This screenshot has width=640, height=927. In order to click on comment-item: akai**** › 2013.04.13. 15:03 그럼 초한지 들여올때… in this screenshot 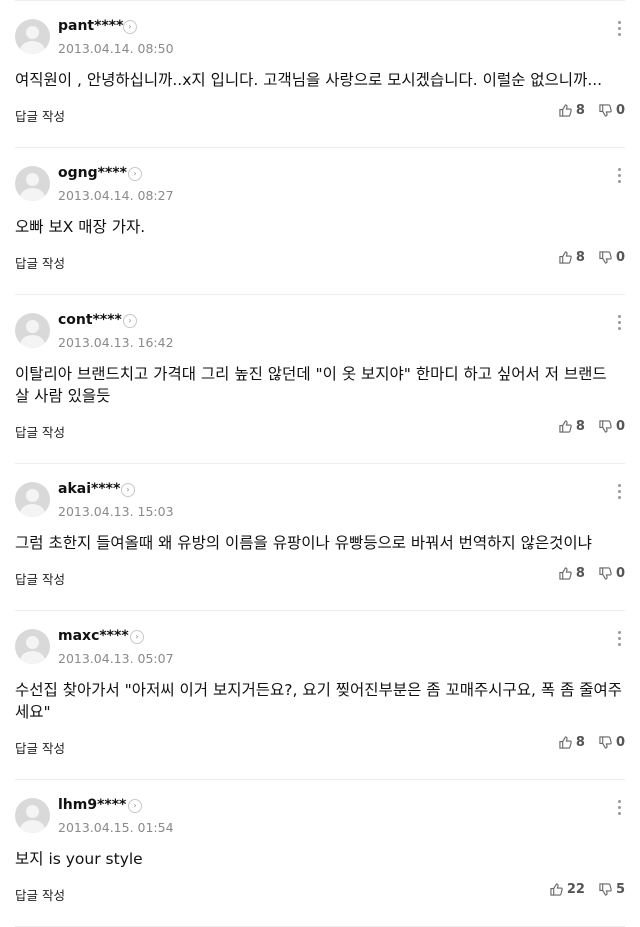, I will do `click(320, 527)`.